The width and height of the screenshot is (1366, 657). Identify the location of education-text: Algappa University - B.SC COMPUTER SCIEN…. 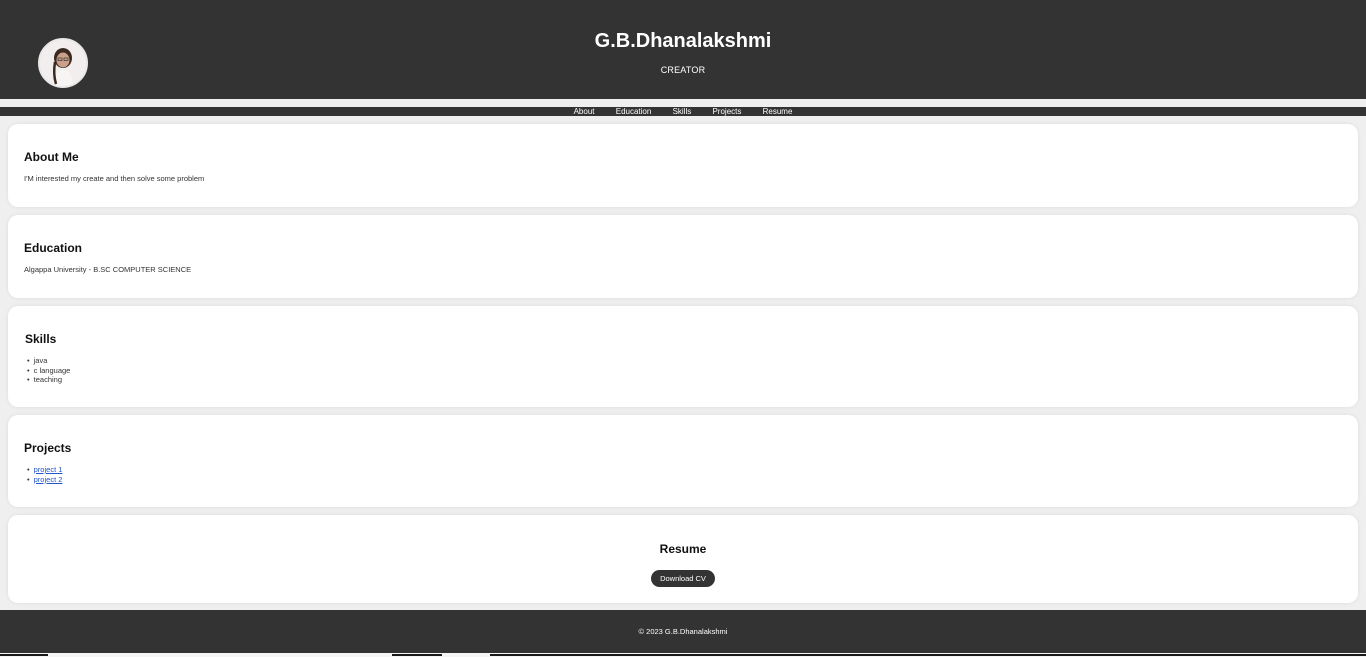
(108, 269).